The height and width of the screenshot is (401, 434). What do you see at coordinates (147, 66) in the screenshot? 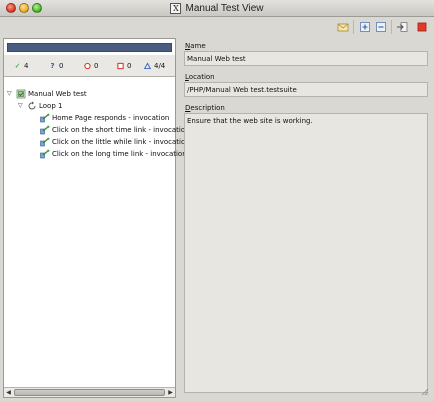
I see `completed-triangle-icon` at bounding box center [147, 66].